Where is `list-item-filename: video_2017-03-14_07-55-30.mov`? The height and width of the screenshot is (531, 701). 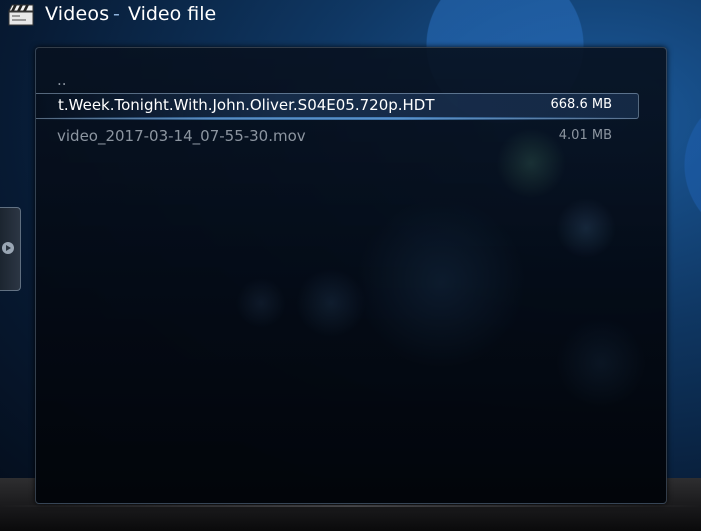 list-item-filename: video_2017-03-14_07-55-30.mov is located at coordinates (181, 136).